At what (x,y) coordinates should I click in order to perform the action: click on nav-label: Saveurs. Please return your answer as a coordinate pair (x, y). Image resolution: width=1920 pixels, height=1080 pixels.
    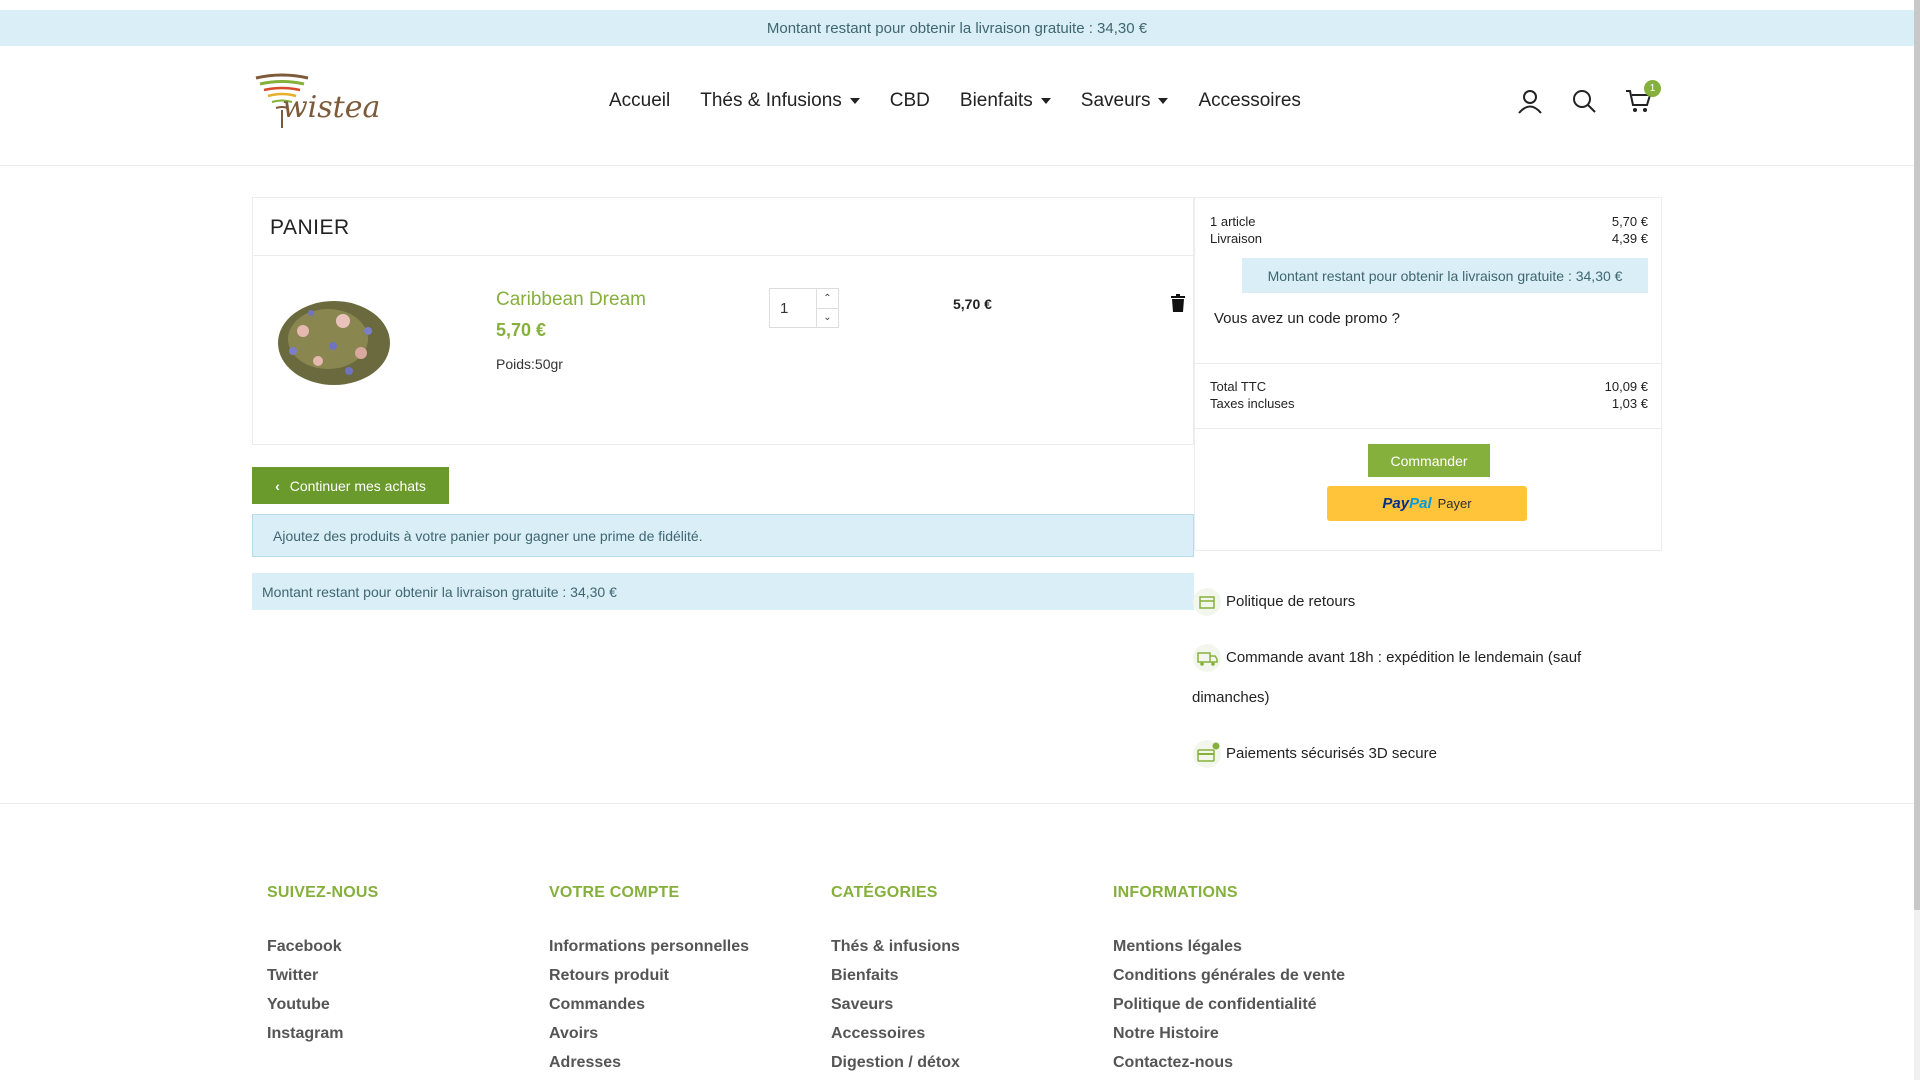
    Looking at the image, I should click on (1115, 100).